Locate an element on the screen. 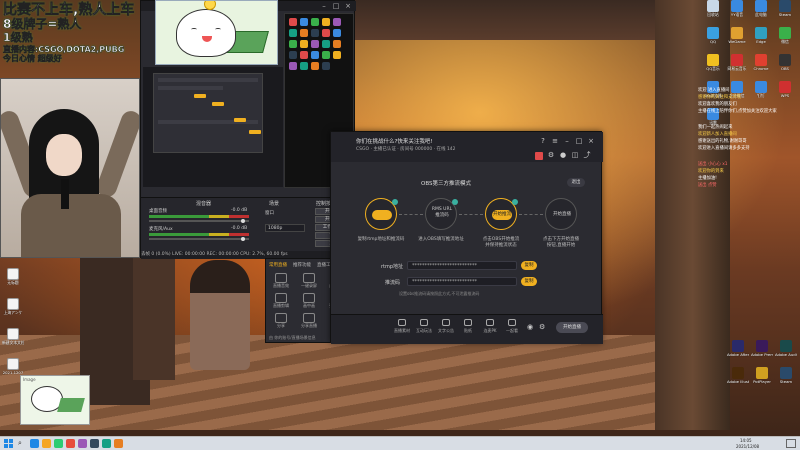 The image size is (800, 450). desktop-icon: WeGame is located at coordinates (737, 40).